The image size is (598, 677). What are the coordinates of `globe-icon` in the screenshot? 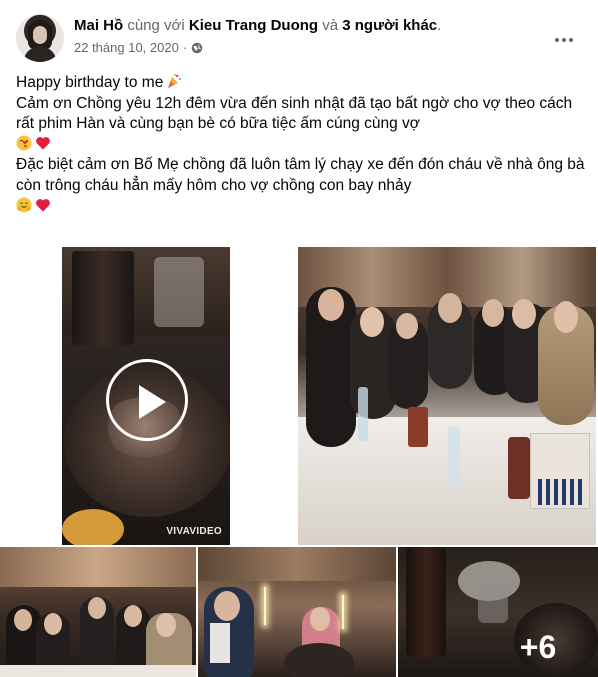 It's located at (197, 48).